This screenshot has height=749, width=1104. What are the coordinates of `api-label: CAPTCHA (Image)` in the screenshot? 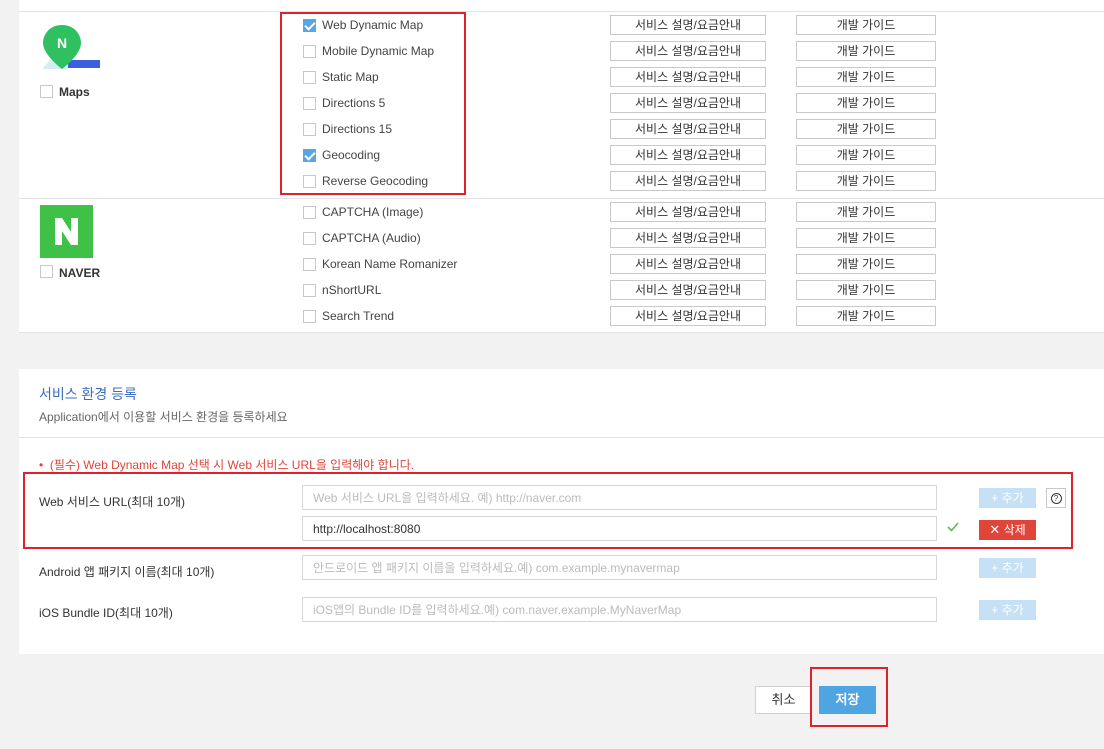 It's located at (373, 212).